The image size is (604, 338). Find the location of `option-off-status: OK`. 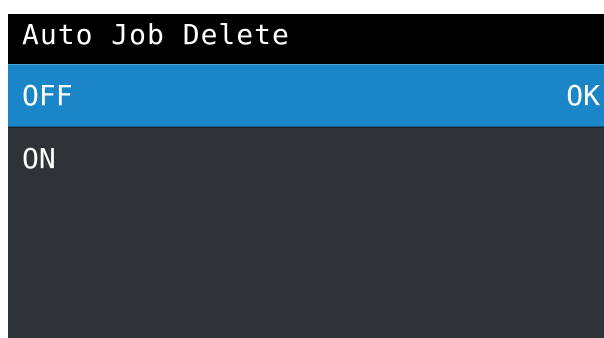

option-off-status: OK is located at coordinates (583, 95).